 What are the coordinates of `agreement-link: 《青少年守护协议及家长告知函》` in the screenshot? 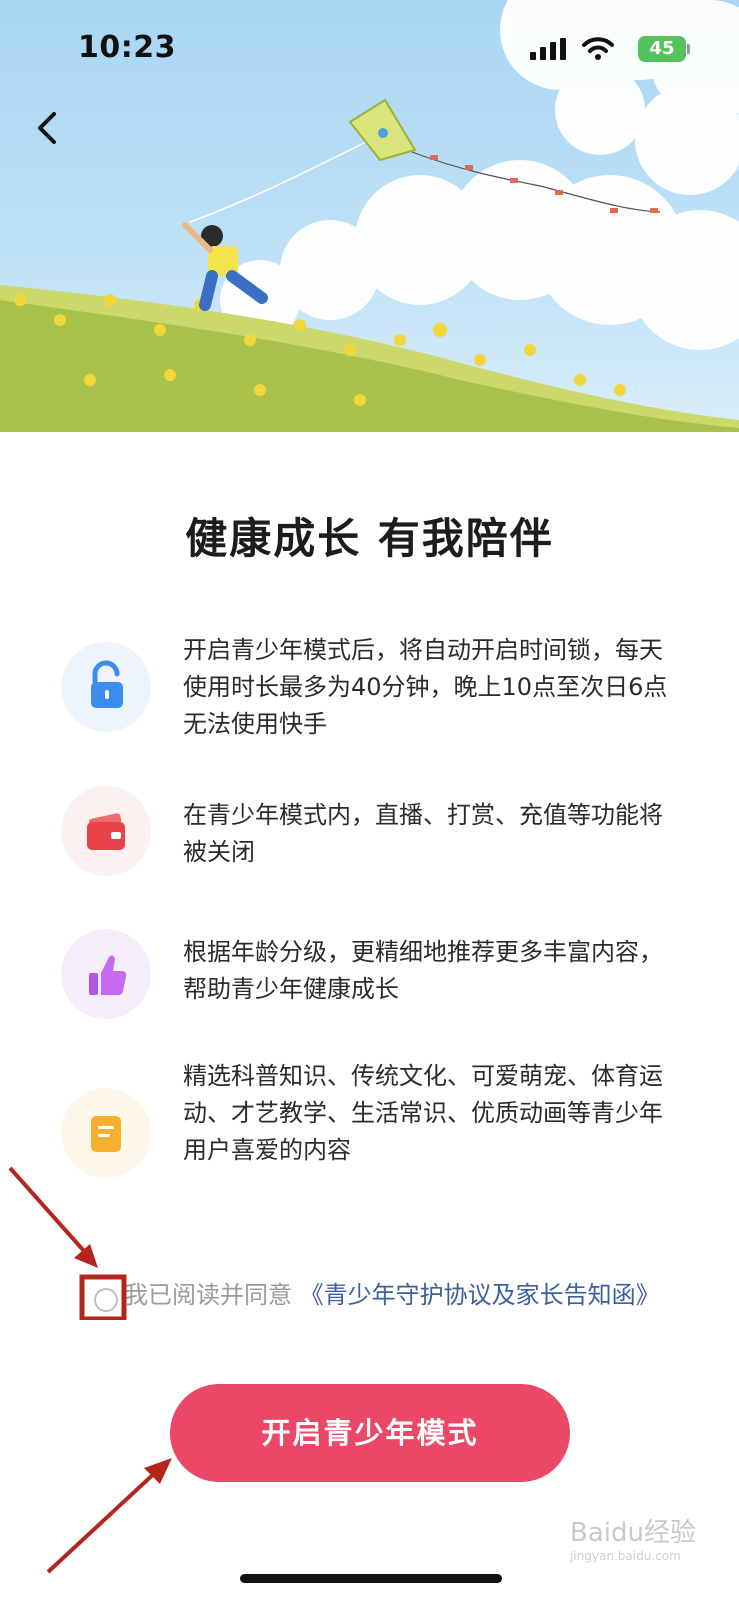 It's located at (480, 1295).